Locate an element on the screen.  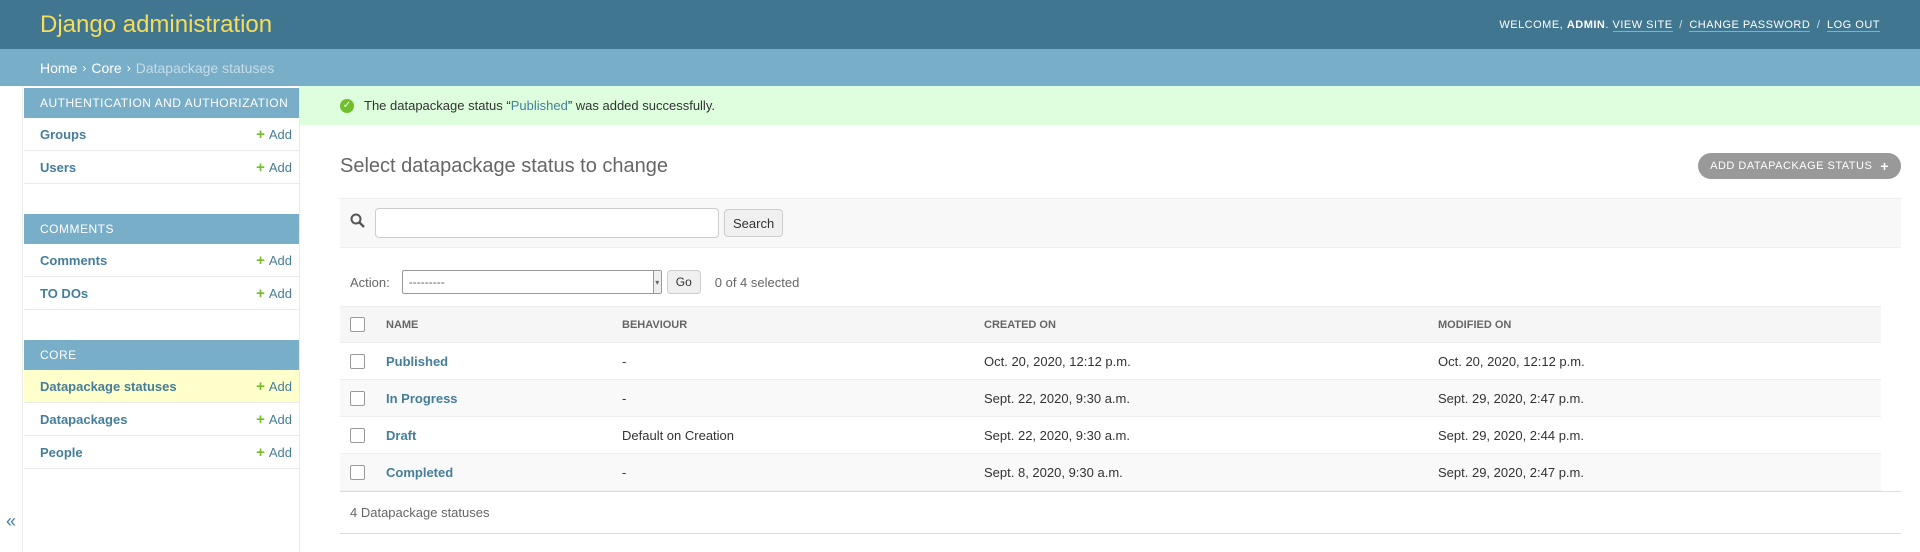
name-cell: In Progress is located at coordinates (494, 398).